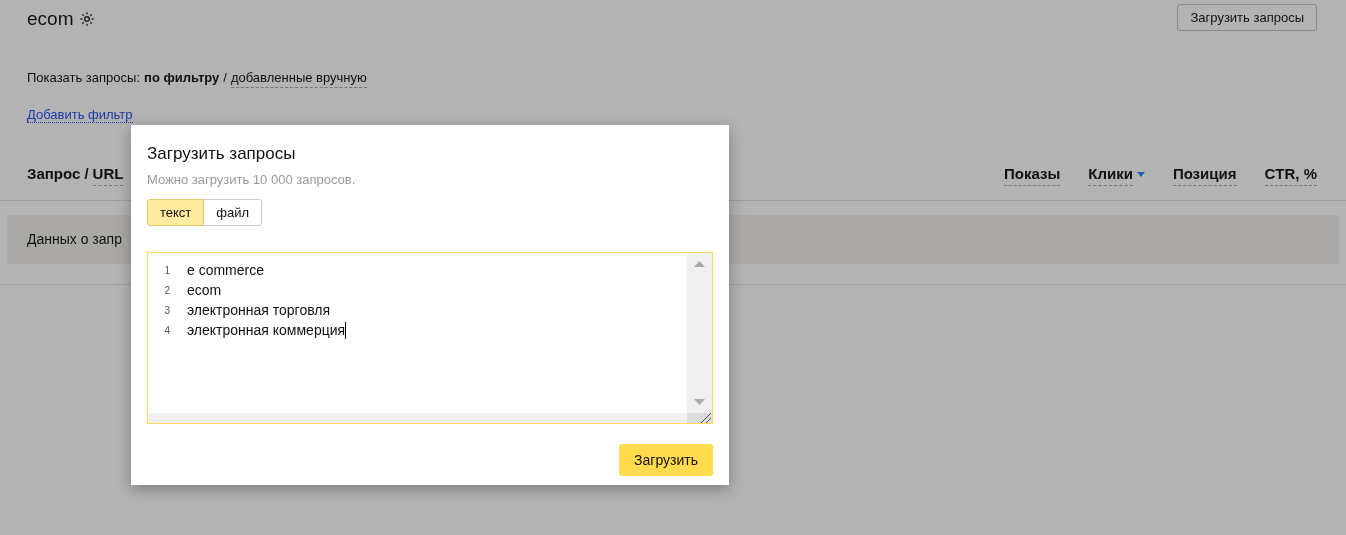 The height and width of the screenshot is (535, 1346). What do you see at coordinates (266, 330) in the screenshot?
I see `editor-line: электронная коммерция` at bounding box center [266, 330].